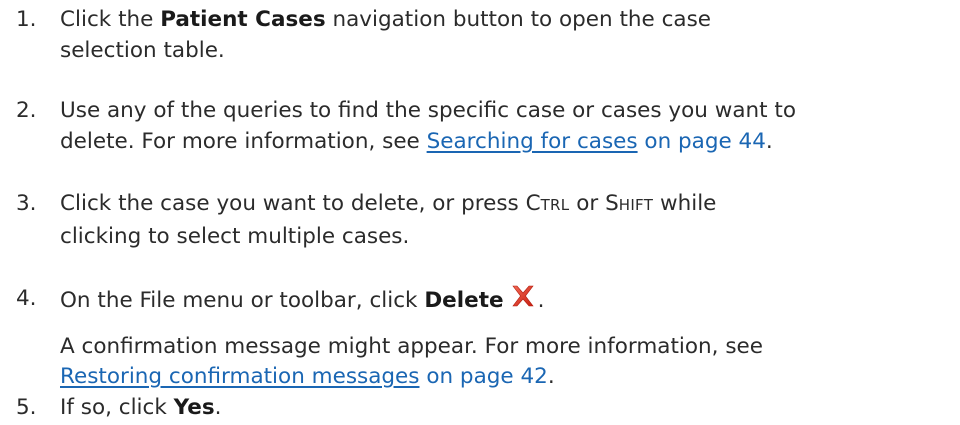 The image size is (960, 425). Describe the element at coordinates (483, 376) in the screenshot. I see `page-reference: on page 42` at that location.